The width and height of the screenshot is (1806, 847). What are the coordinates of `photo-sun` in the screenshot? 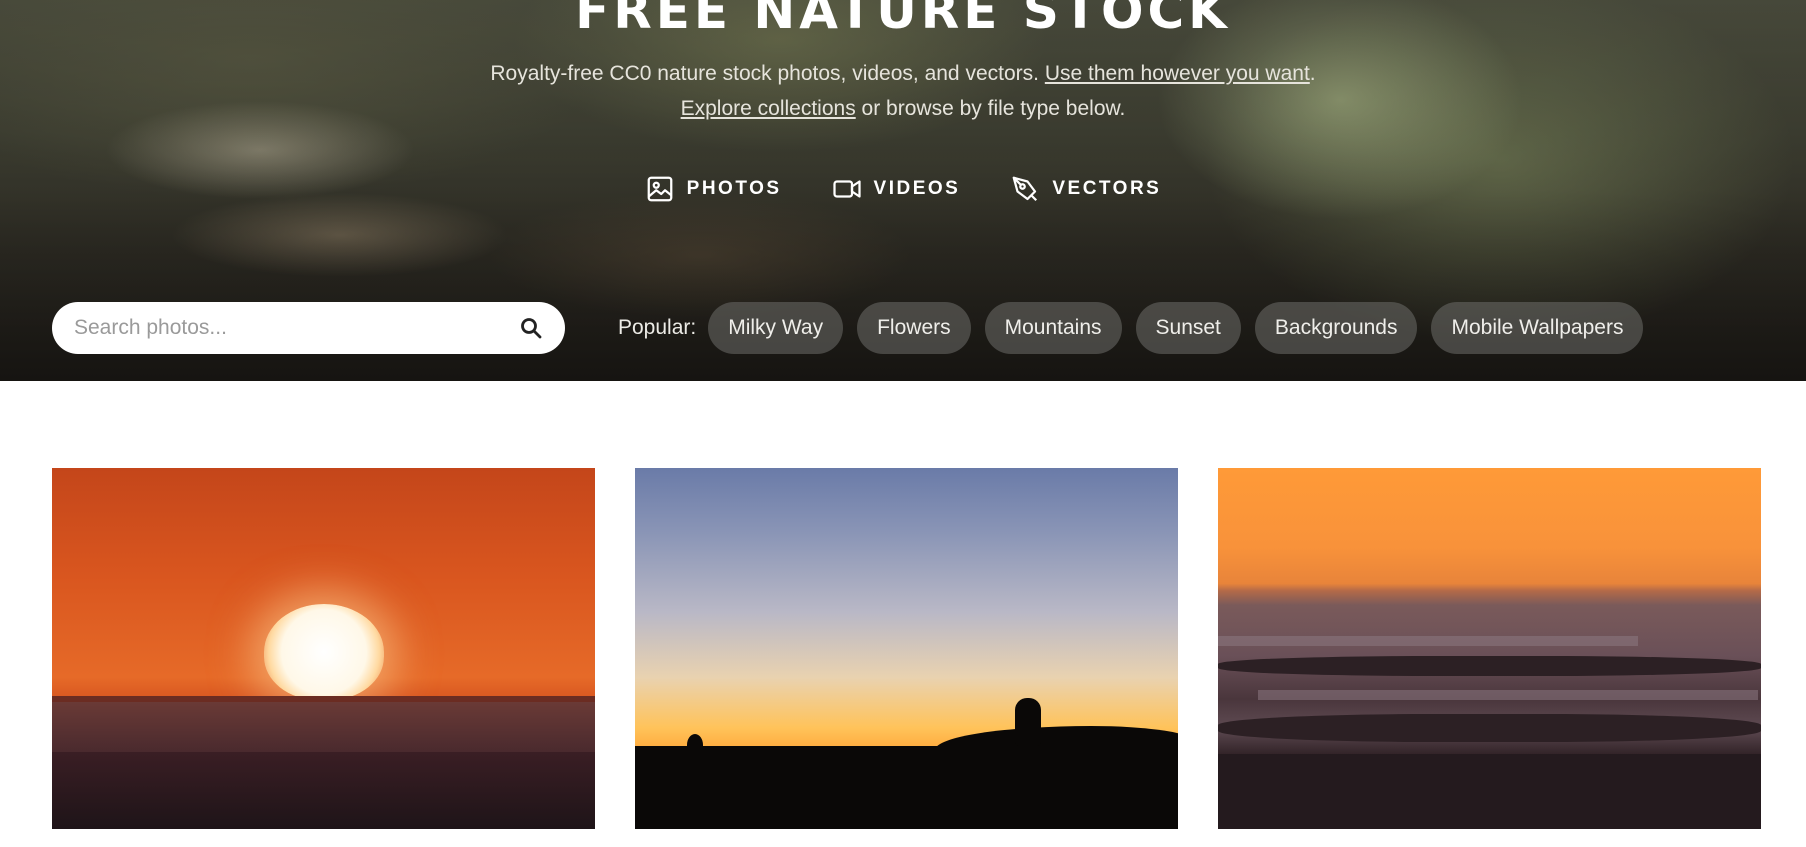 It's located at (324, 652).